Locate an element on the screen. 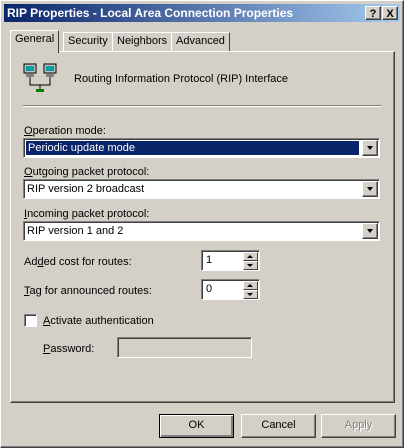 The height and width of the screenshot is (448, 404). tag-value: 0 is located at coordinates (209, 289).